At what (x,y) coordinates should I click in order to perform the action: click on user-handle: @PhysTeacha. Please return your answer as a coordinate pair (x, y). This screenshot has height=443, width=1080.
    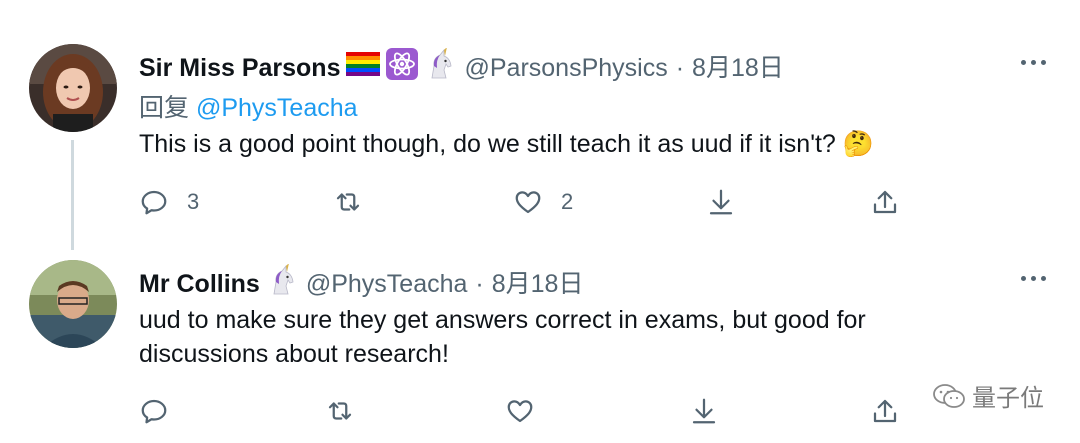
    Looking at the image, I should click on (387, 284).